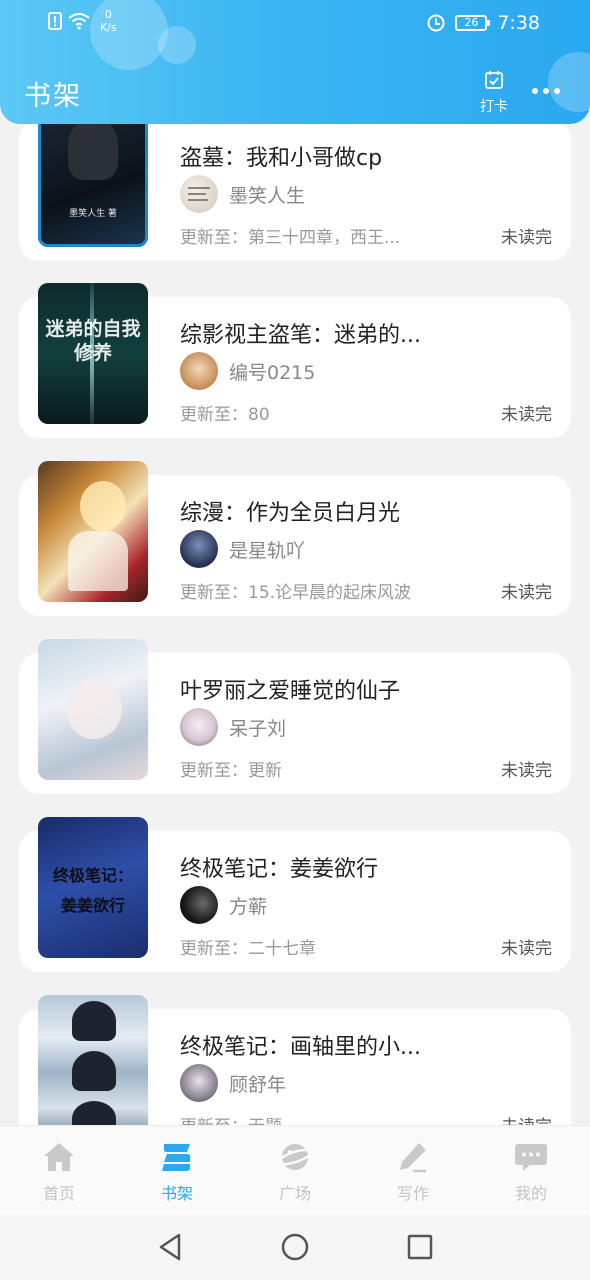  I want to click on back-icon, so click(170, 1247).